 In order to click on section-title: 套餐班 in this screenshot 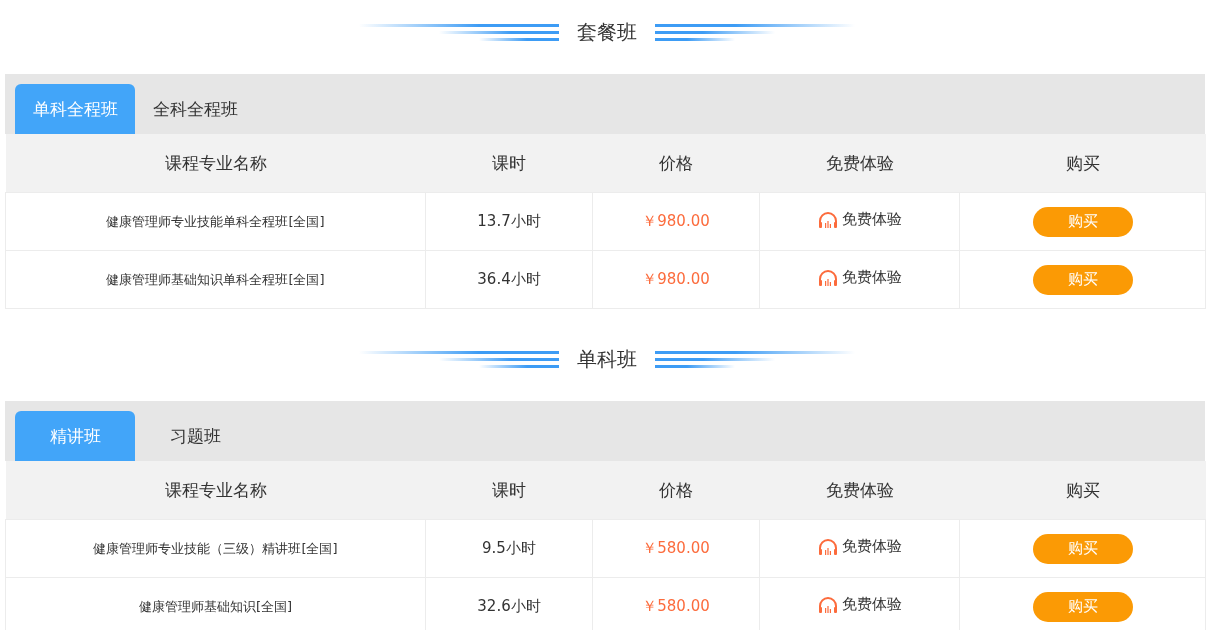, I will do `click(607, 32)`.